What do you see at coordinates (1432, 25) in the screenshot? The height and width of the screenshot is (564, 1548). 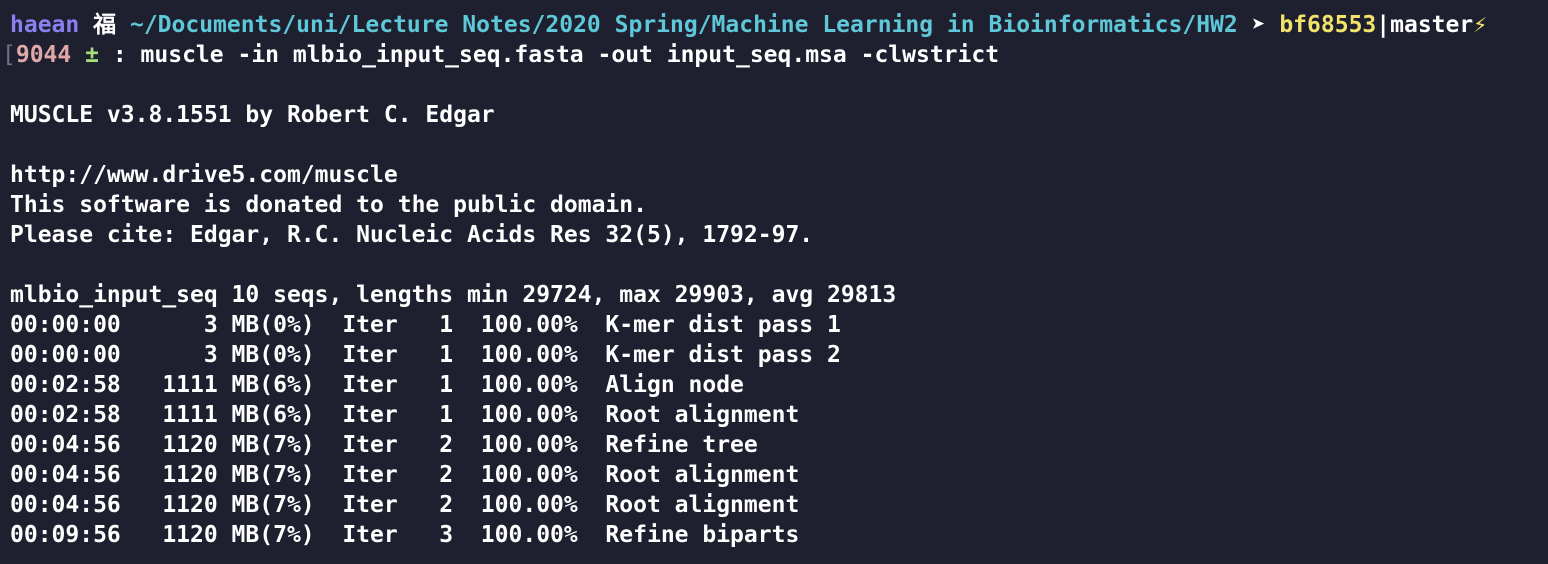 I see `git-branch: master` at bounding box center [1432, 25].